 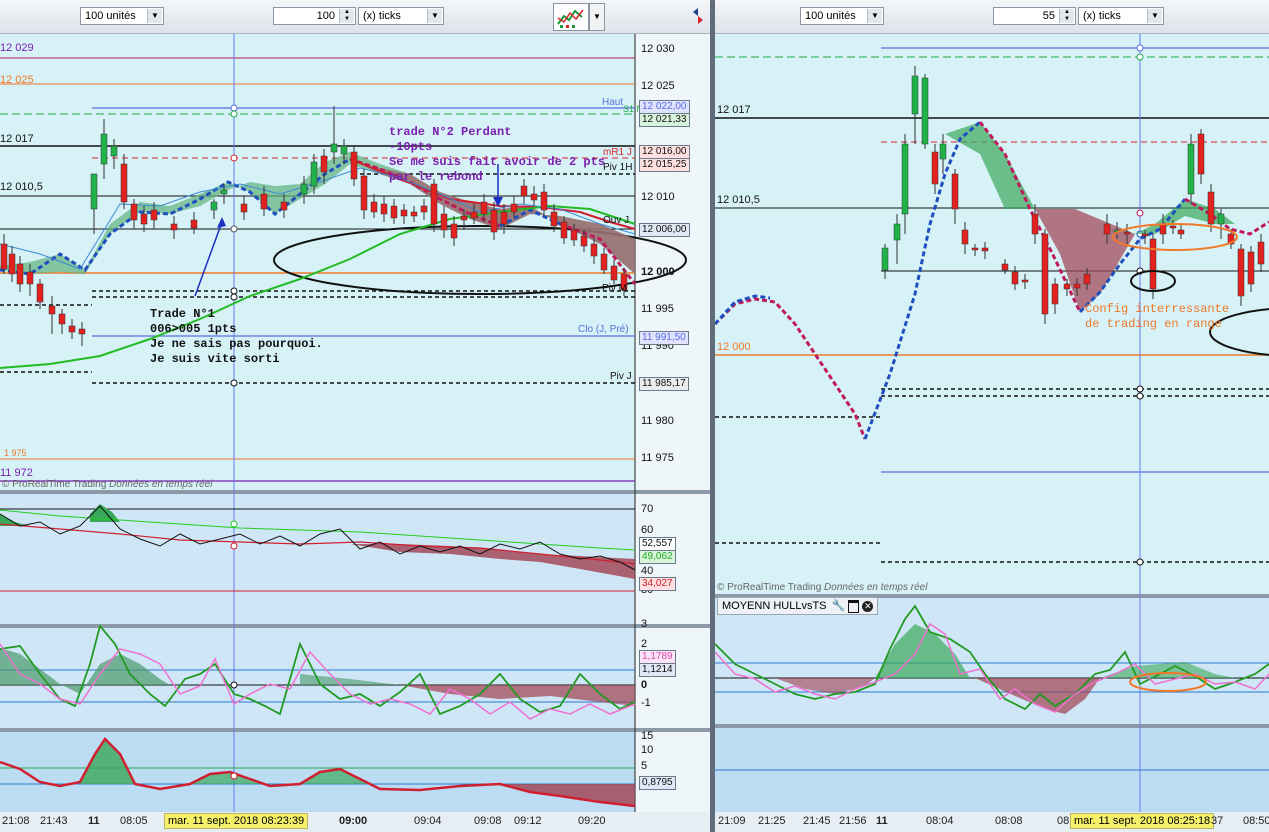 I want to click on time-tick: 09:08, so click(x=488, y=821).